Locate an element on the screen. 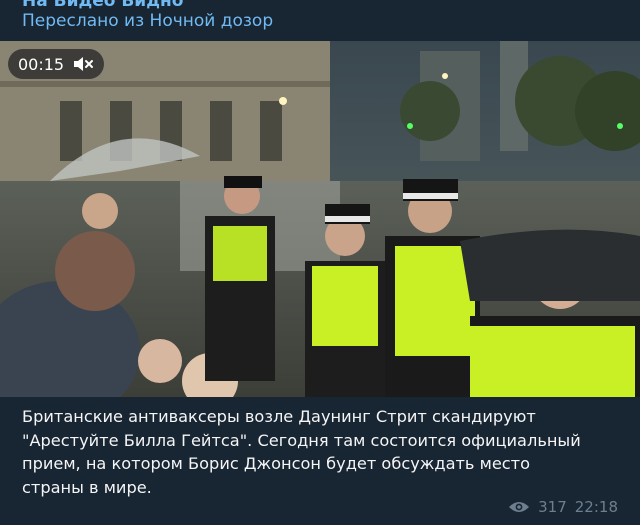 The width and height of the screenshot is (640, 525). muted-speaker-icon is located at coordinates (83, 64).